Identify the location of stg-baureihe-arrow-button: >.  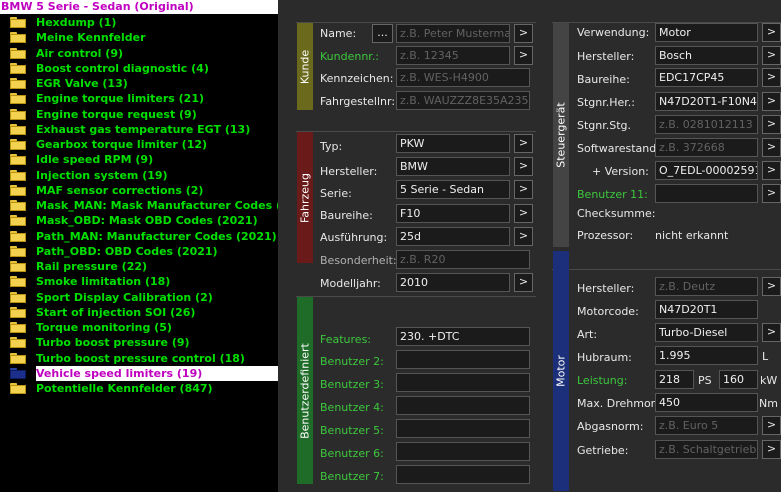
(771, 77).